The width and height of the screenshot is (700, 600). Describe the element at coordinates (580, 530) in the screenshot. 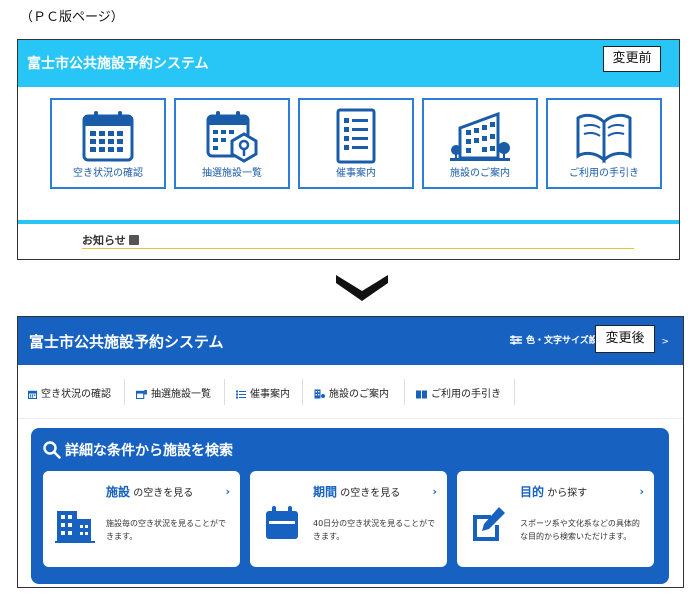

I see `card-description: スポーツ系や文化系などの具体的な目的から検索いただけます。` at that location.